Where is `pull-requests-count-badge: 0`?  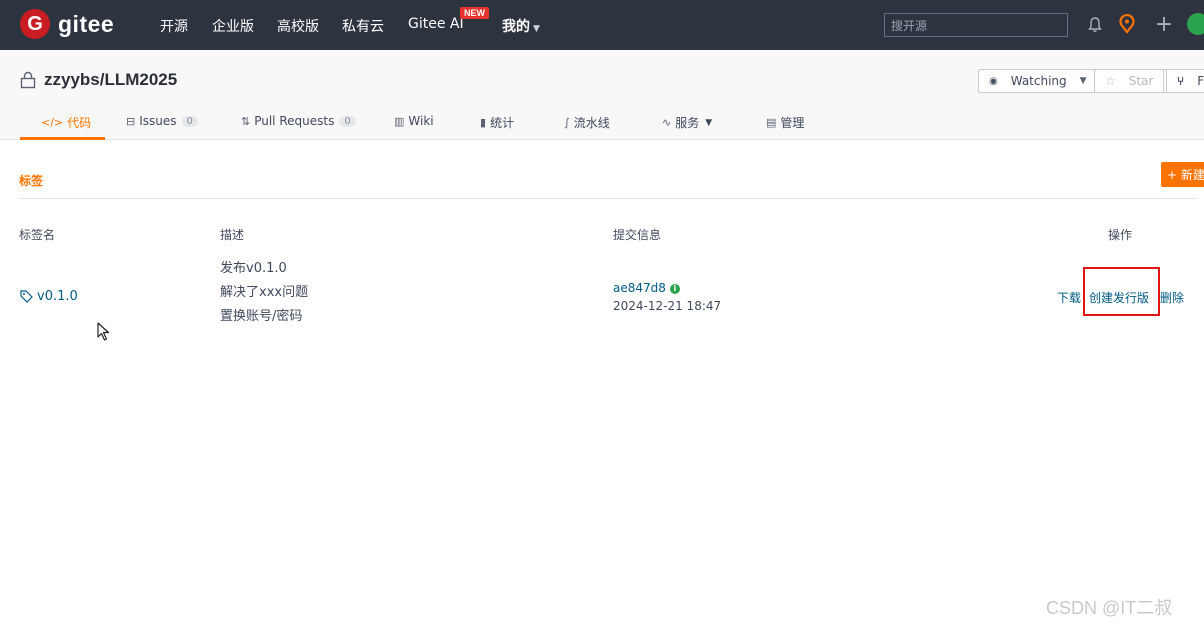
pull-requests-count-badge: 0 is located at coordinates (347, 121).